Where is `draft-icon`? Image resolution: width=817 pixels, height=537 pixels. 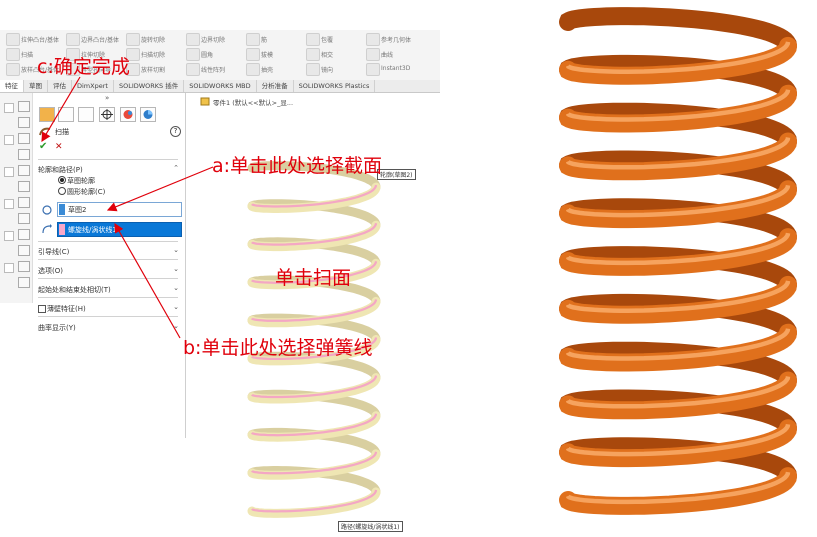 draft-icon is located at coordinates (253, 54).